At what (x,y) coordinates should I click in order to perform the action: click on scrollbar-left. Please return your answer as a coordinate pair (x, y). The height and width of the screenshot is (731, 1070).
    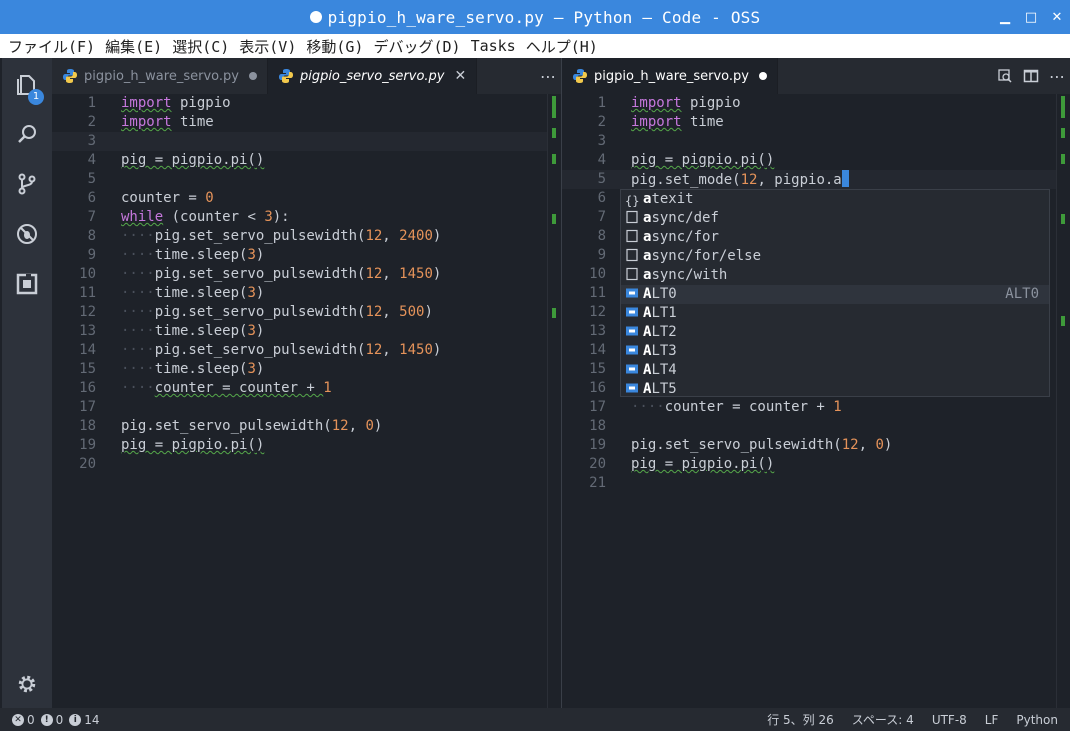
    Looking at the image, I should click on (554, 401).